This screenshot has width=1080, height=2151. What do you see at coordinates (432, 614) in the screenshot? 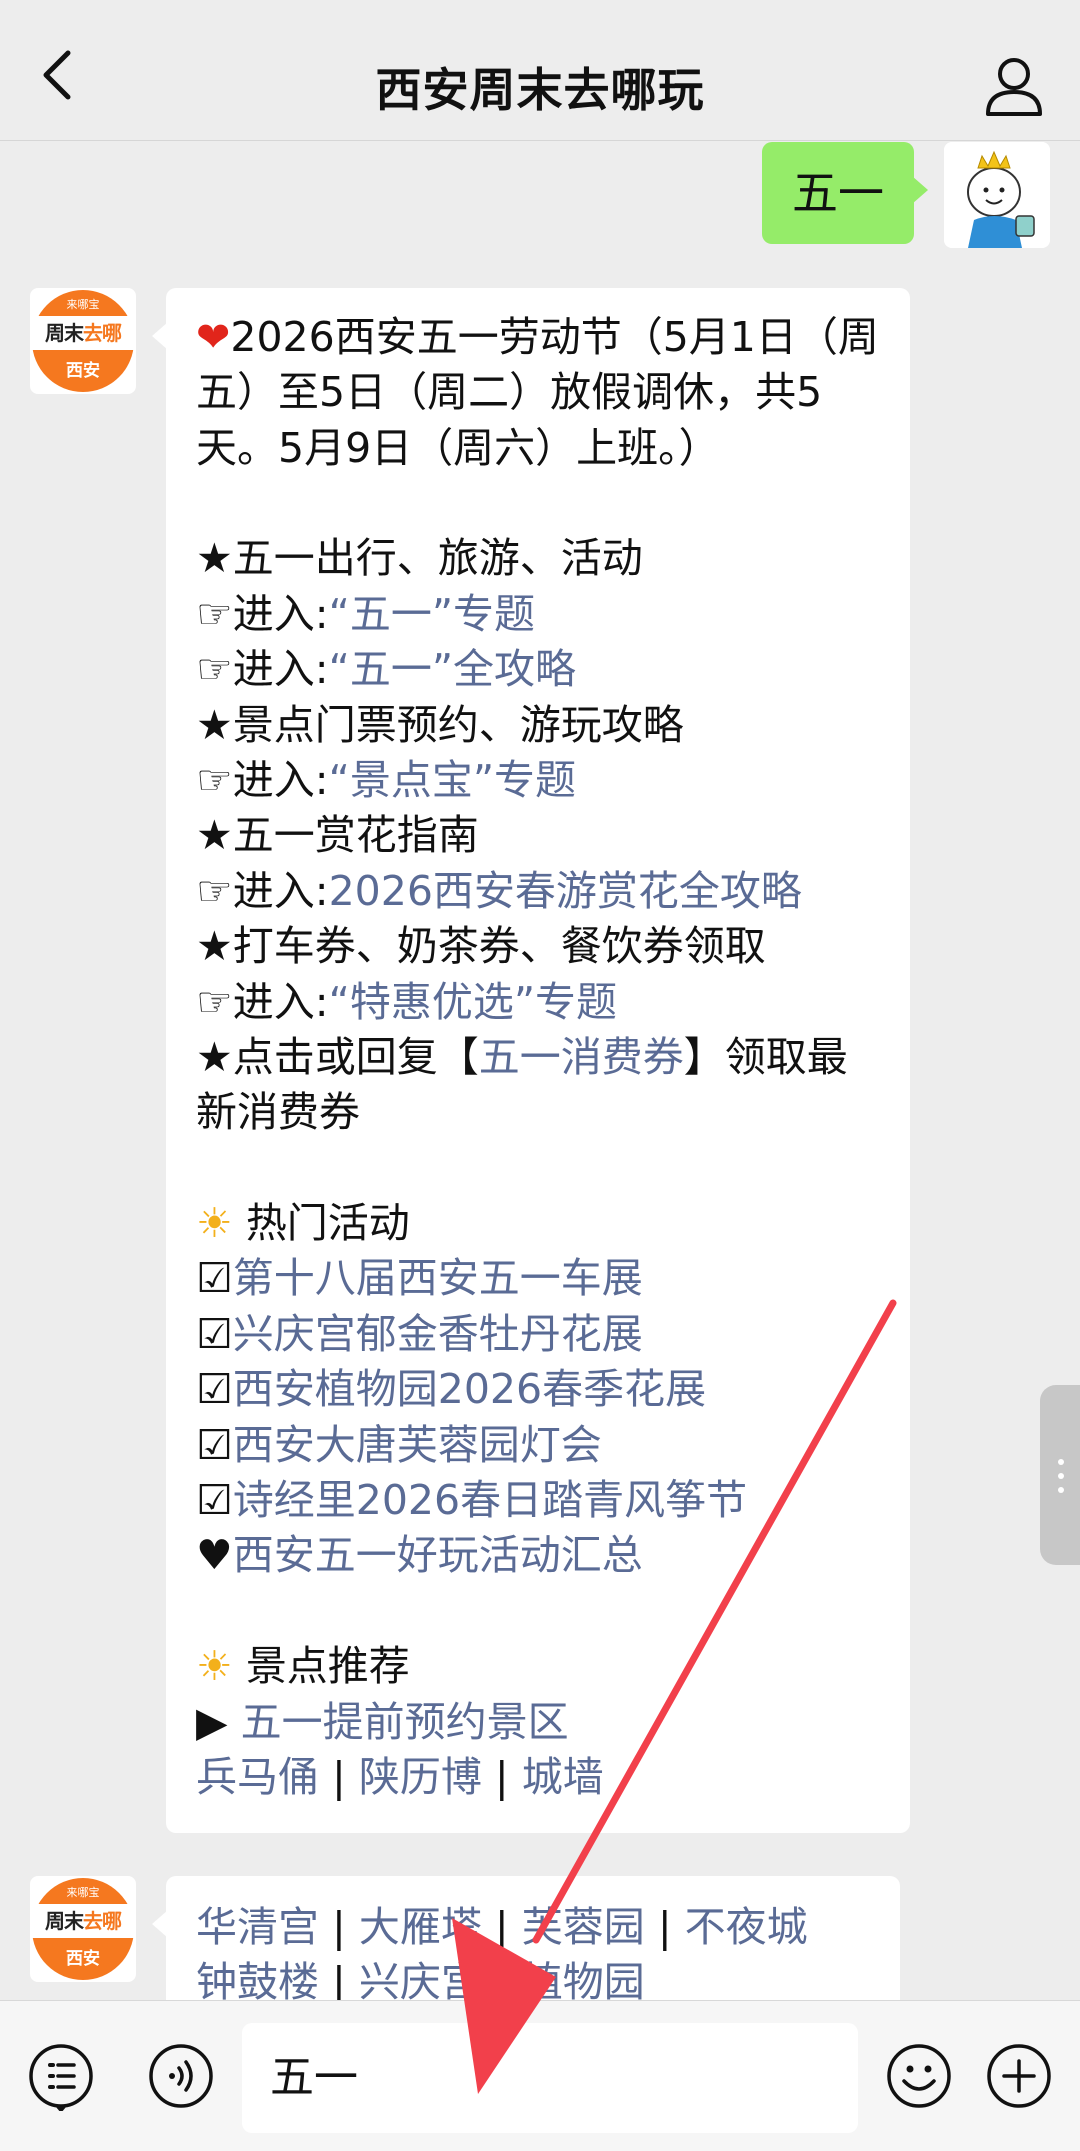
I see `link-wuyi-topic: “五一”专题` at bounding box center [432, 614].